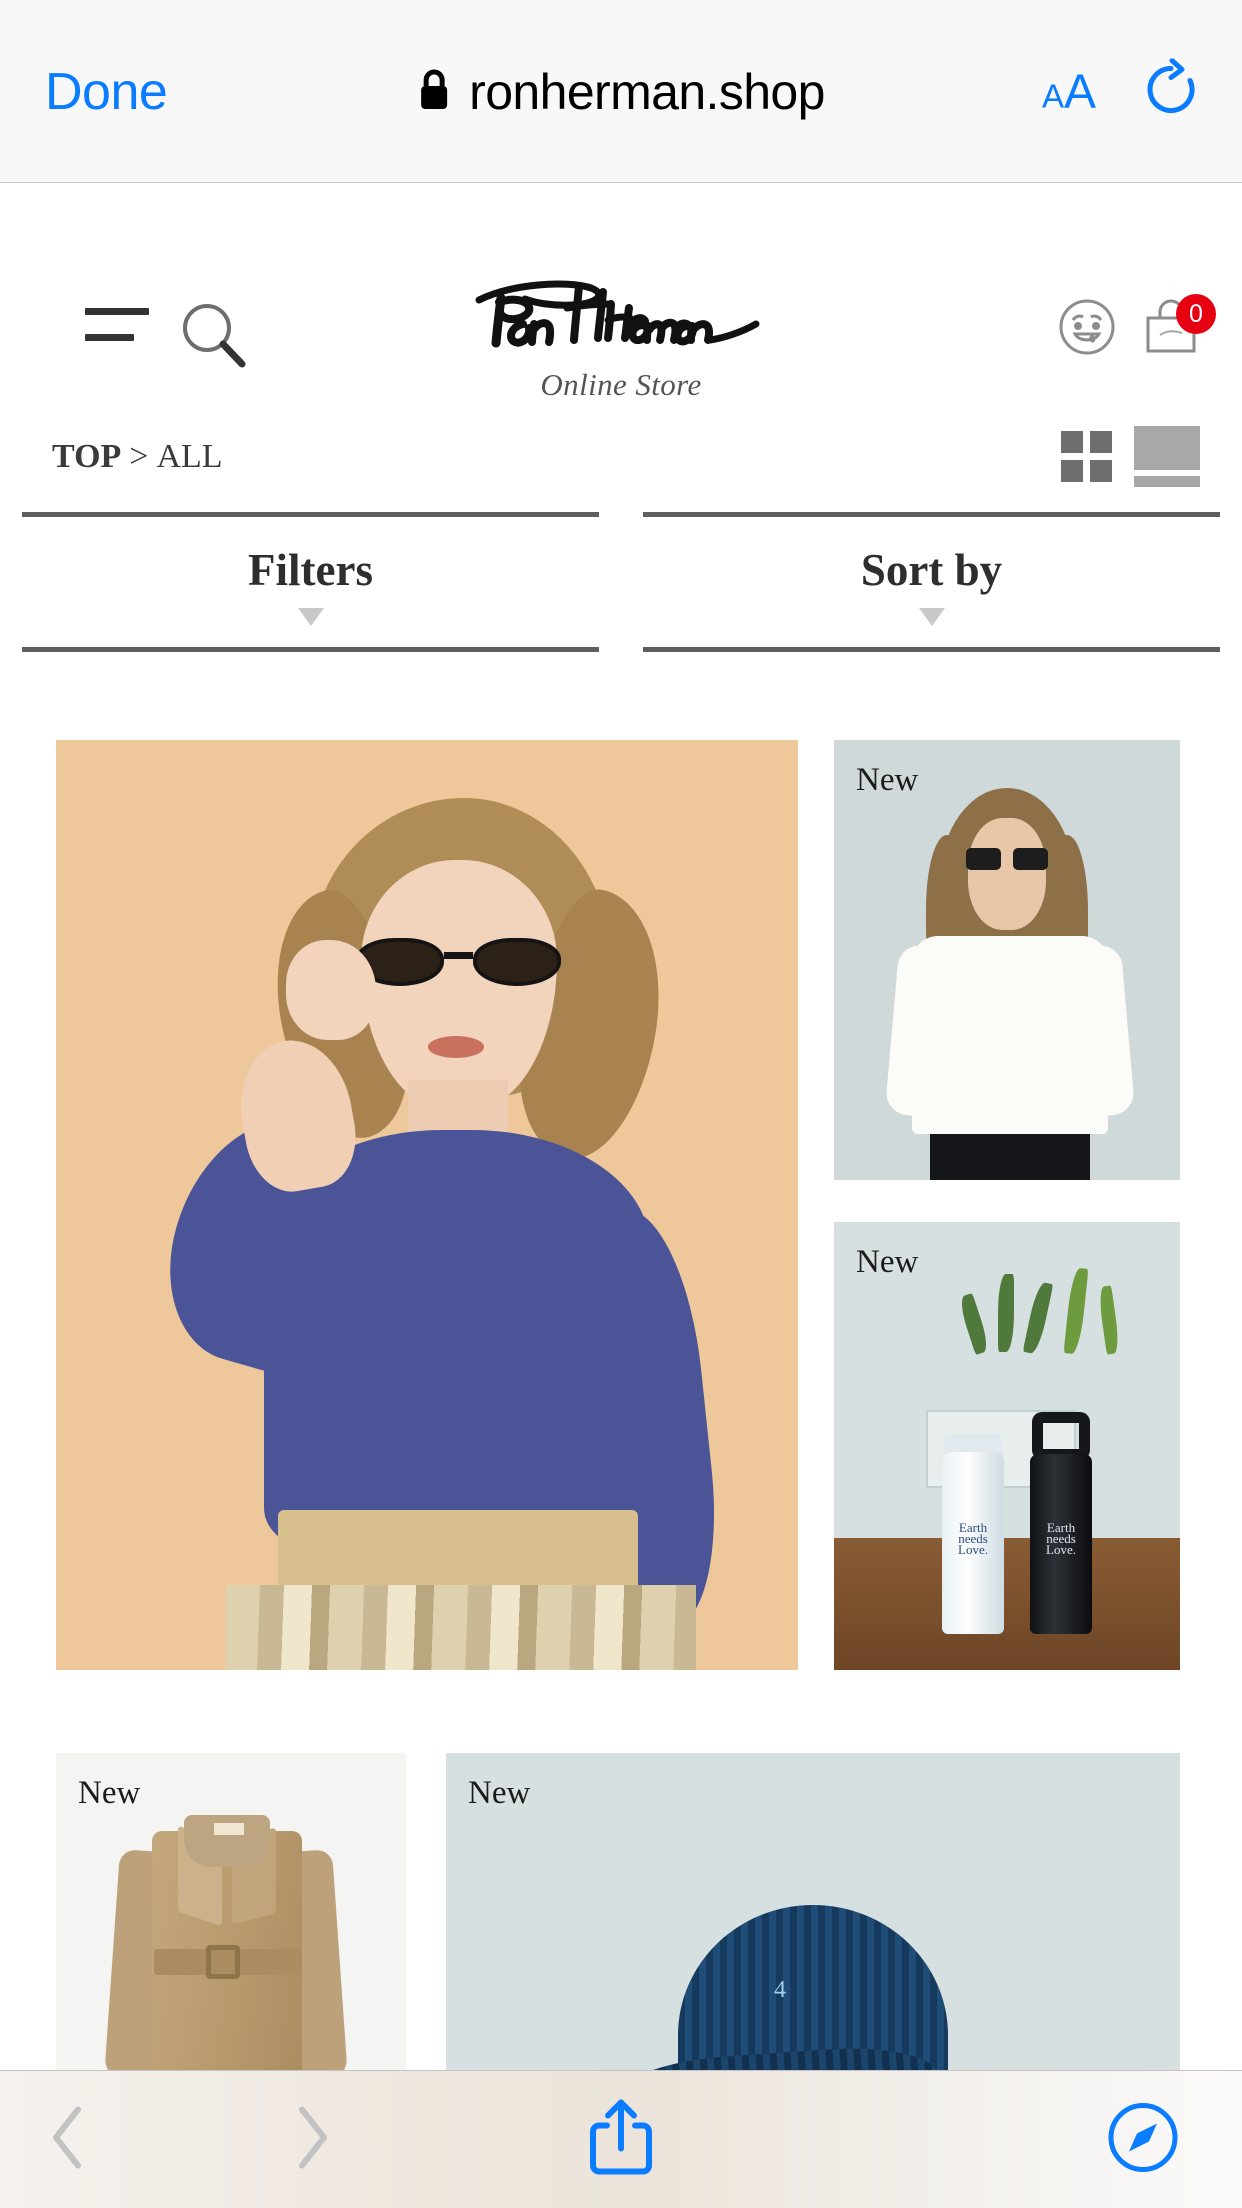 The width and height of the screenshot is (1242, 2208). What do you see at coordinates (1086, 456) in the screenshot?
I see `grid-view-icon` at bounding box center [1086, 456].